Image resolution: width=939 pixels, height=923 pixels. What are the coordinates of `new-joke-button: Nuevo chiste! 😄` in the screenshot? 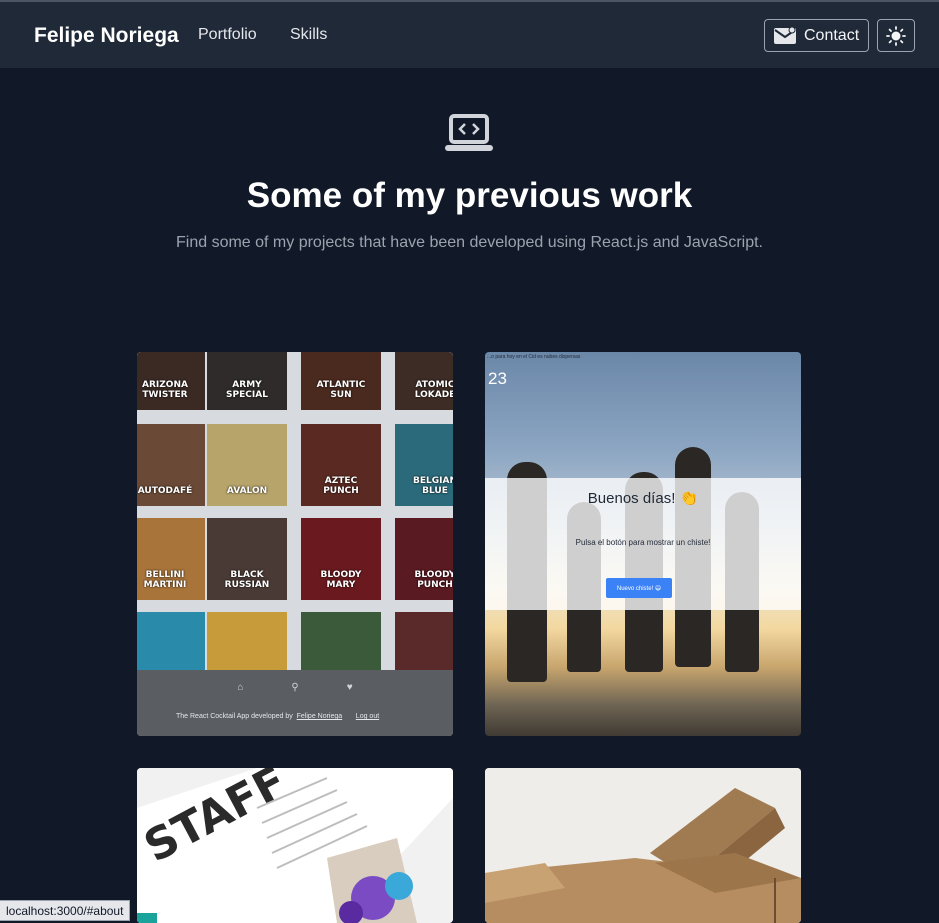 It's located at (639, 588).